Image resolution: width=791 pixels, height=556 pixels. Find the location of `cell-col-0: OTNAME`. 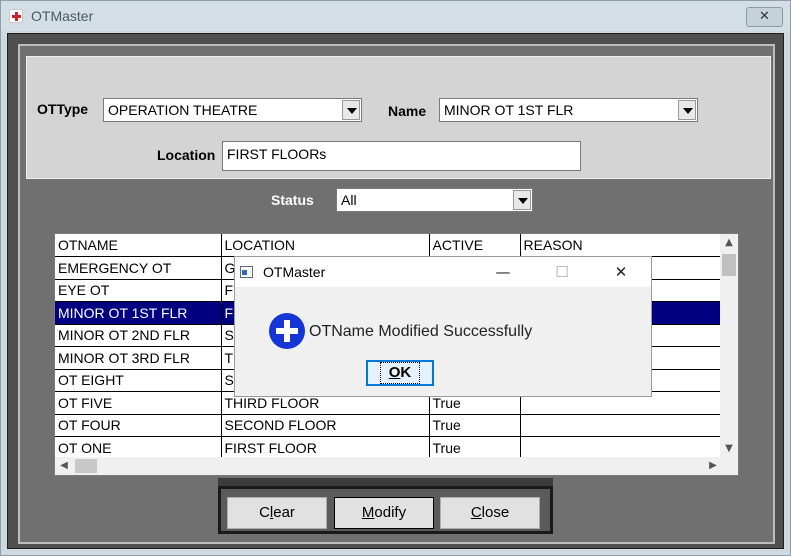

cell-col-0: OTNAME is located at coordinates (138, 245).